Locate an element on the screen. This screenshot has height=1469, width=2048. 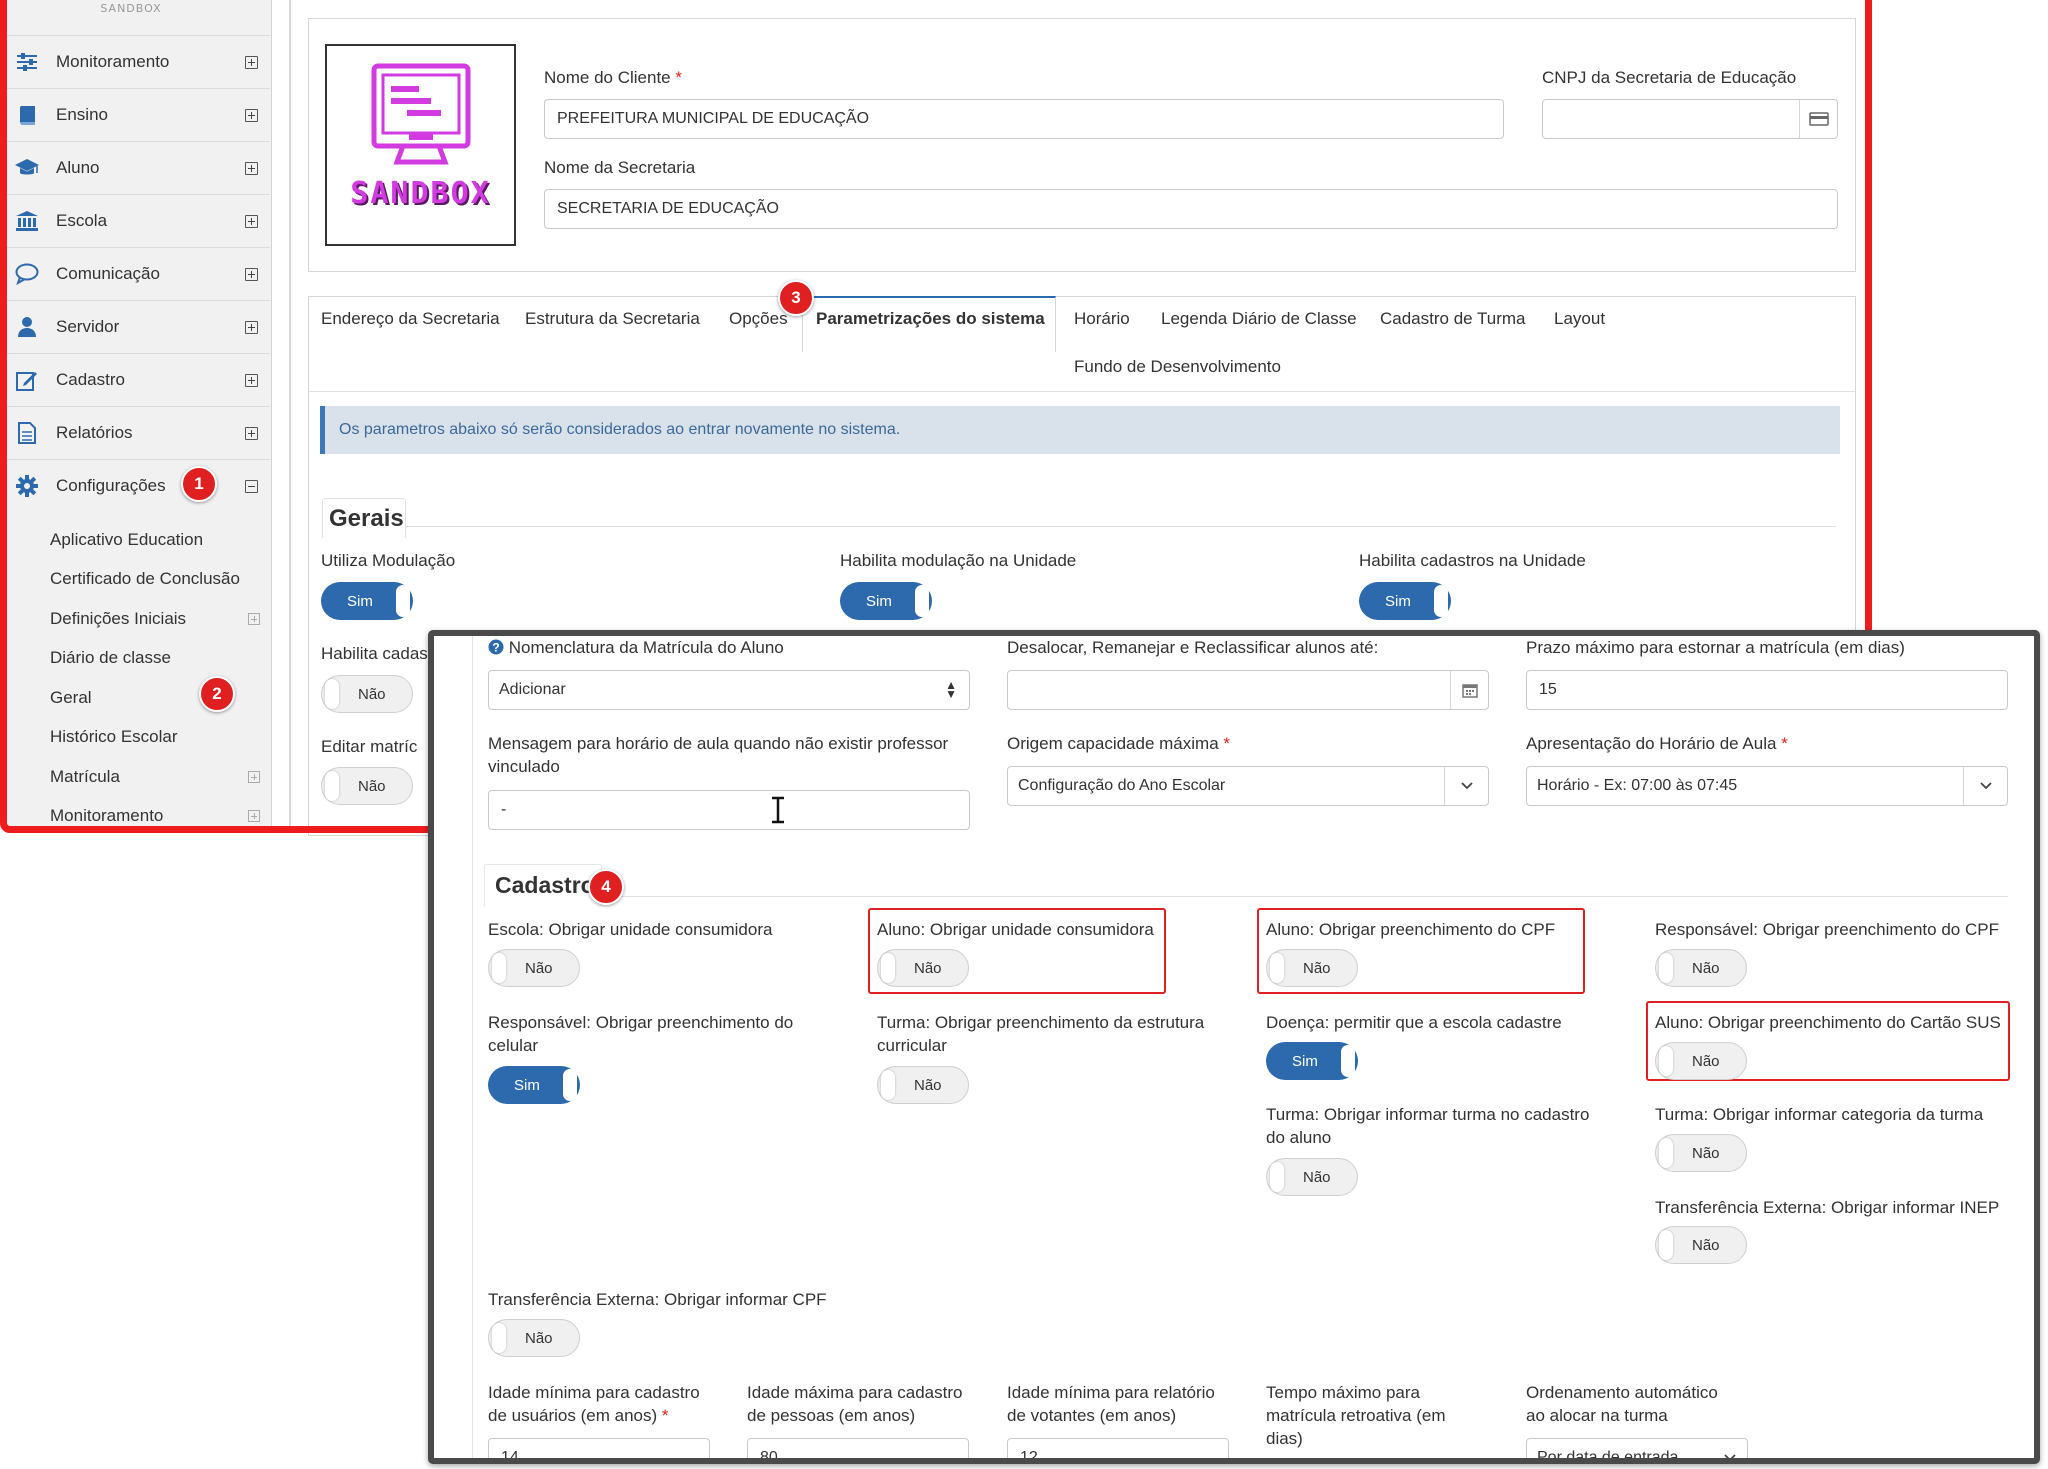
submenu-item-aplicativo-education: Aplicativo Education is located at coordinates (126, 540).